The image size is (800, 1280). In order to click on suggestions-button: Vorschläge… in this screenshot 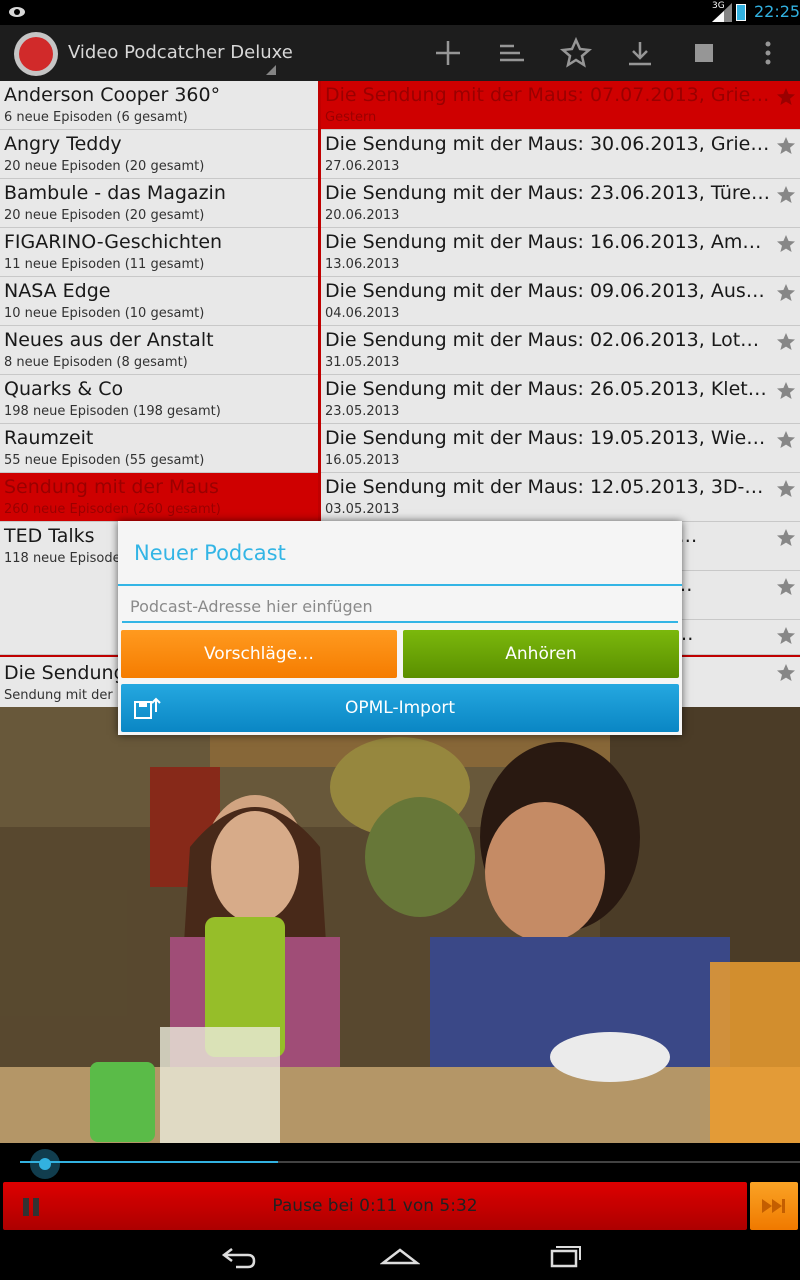, I will do `click(259, 654)`.